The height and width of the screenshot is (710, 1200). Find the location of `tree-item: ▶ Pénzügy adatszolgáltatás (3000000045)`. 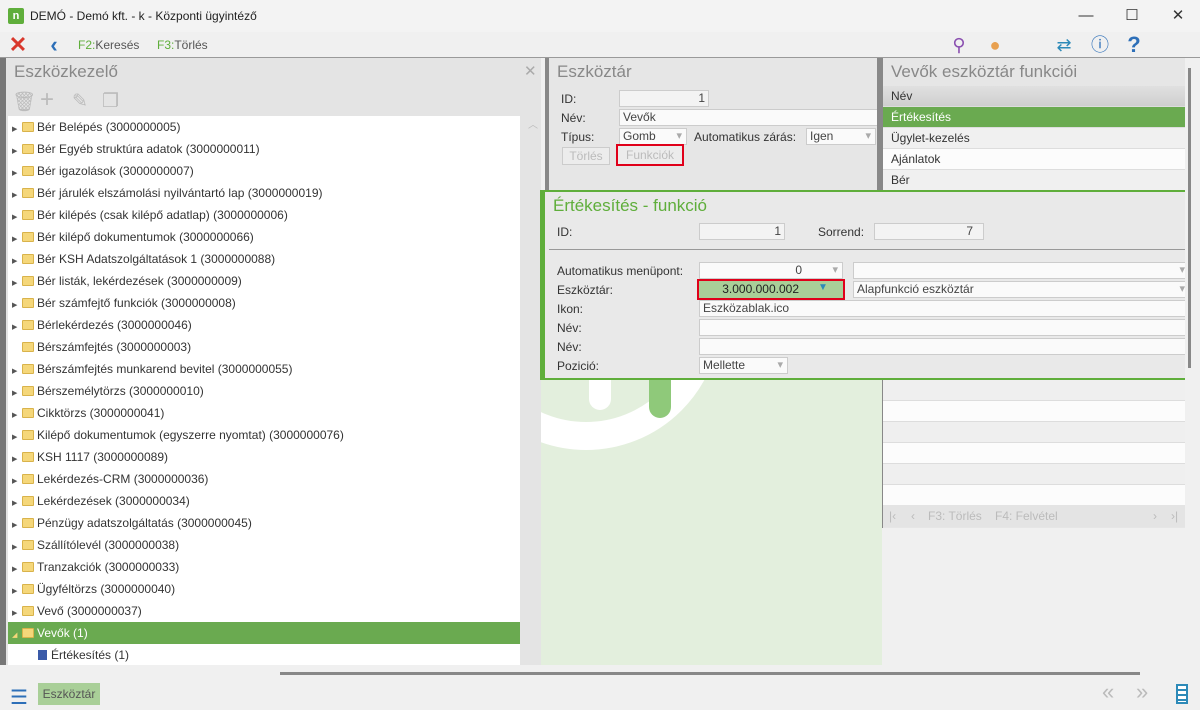

tree-item: ▶ Pénzügy adatszolgáltatás (3000000045) is located at coordinates (264, 523).